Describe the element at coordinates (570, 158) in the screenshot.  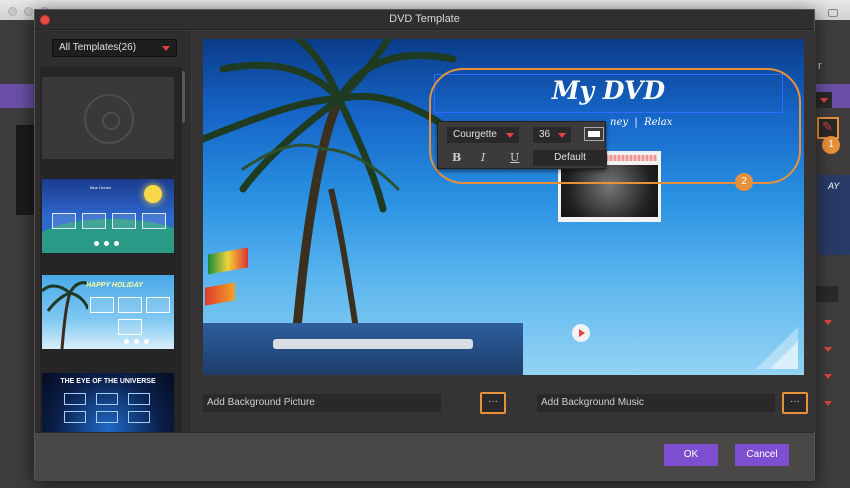
I see `default-font-button: Default` at that location.